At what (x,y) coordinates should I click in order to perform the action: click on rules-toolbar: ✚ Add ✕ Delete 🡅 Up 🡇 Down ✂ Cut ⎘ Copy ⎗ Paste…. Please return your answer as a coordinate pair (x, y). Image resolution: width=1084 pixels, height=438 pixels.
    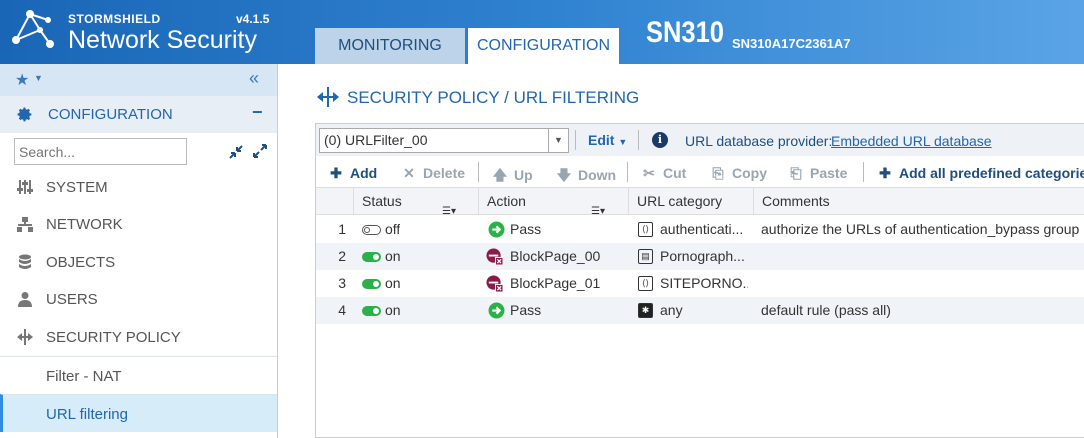
    Looking at the image, I should click on (700, 172).